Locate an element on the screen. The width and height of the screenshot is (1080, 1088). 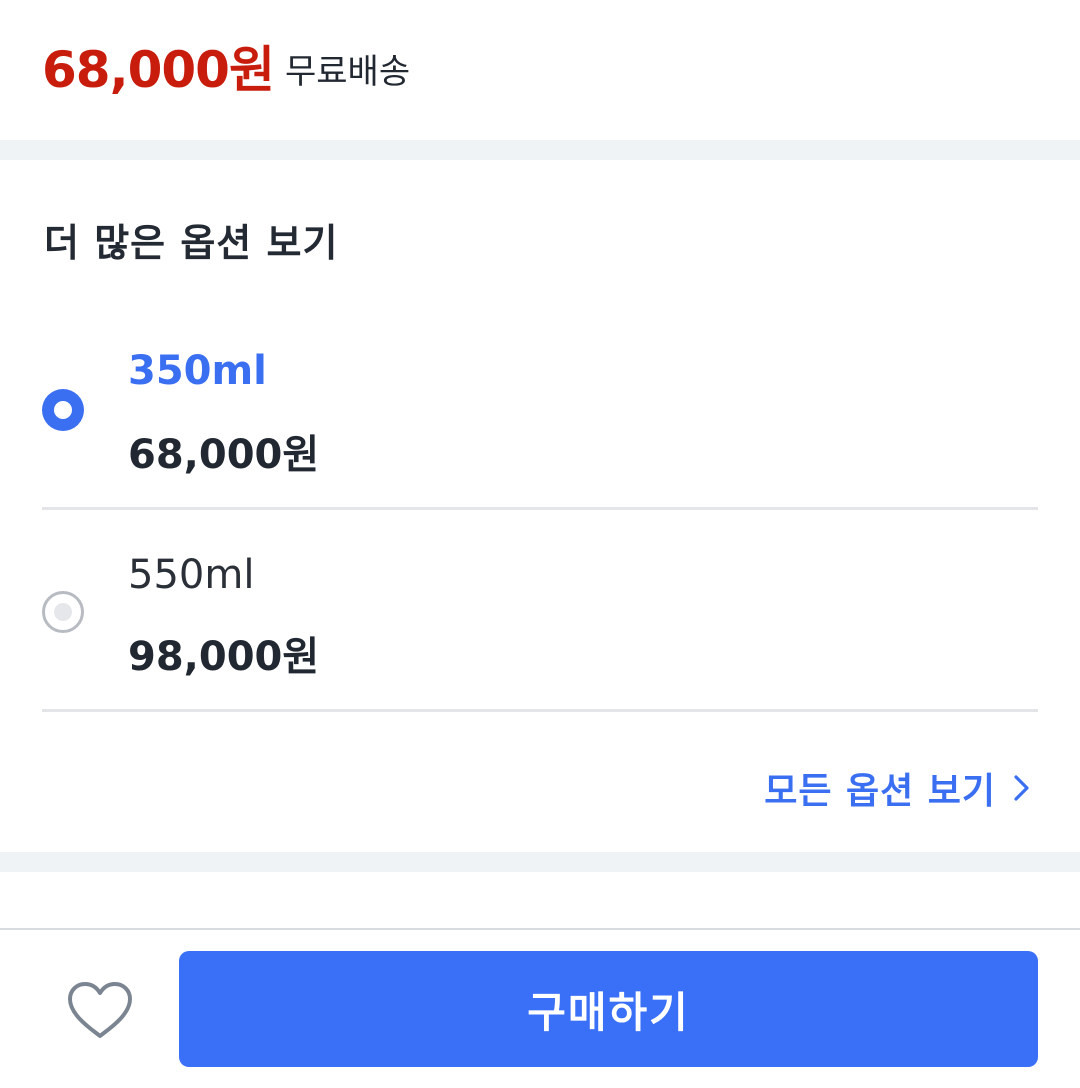
price-summary: 68,000원 무료배송 is located at coordinates (540, 70).